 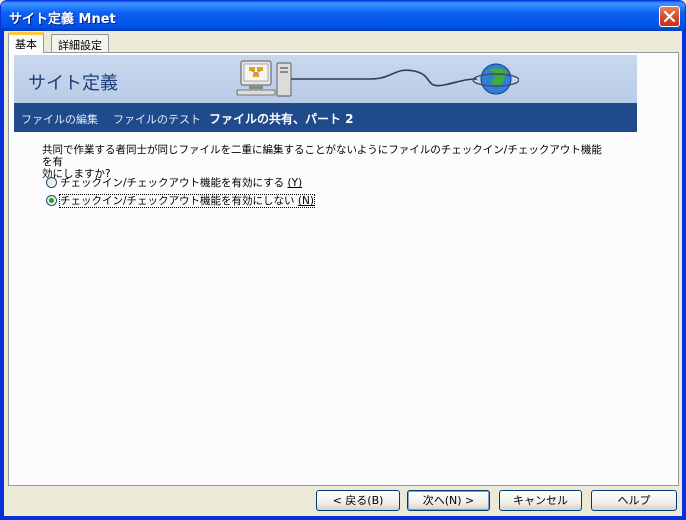 I want to click on tab-strip: 基本 詳細設定, so click(x=343, y=42).